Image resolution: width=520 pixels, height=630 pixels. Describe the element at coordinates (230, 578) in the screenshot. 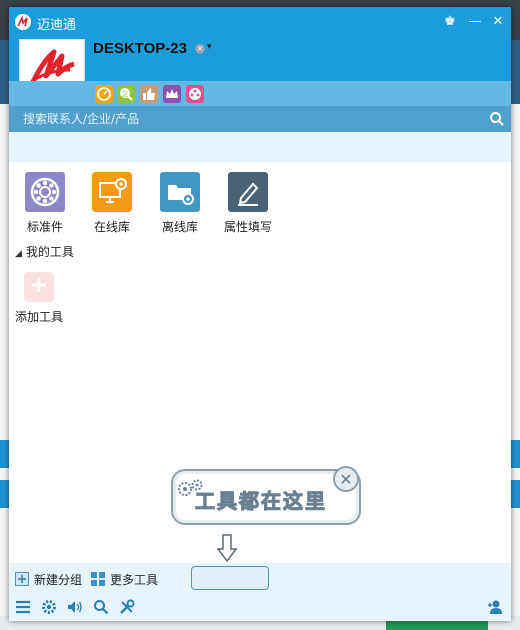

I see `highlight-frame` at that location.